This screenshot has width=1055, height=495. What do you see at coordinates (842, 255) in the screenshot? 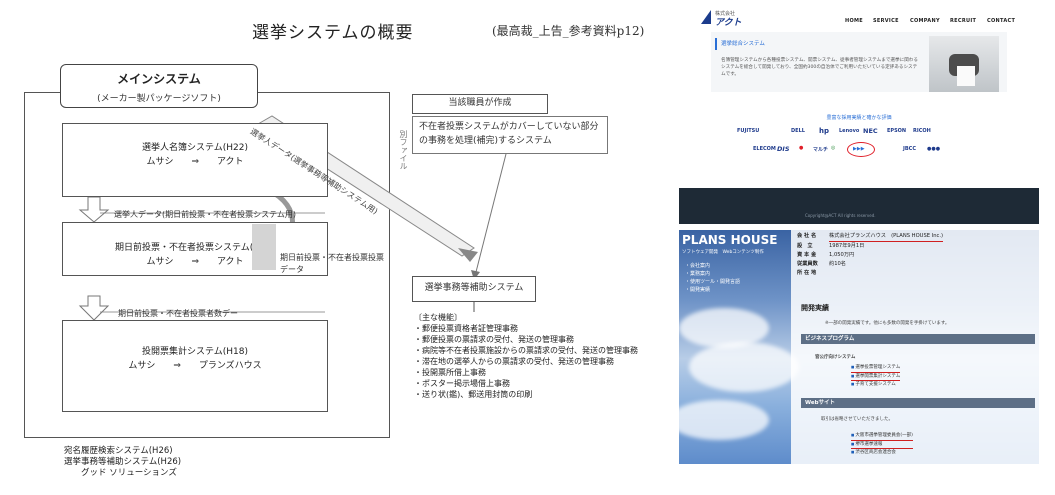
I see `info-value: 1,050万円` at bounding box center [842, 255].